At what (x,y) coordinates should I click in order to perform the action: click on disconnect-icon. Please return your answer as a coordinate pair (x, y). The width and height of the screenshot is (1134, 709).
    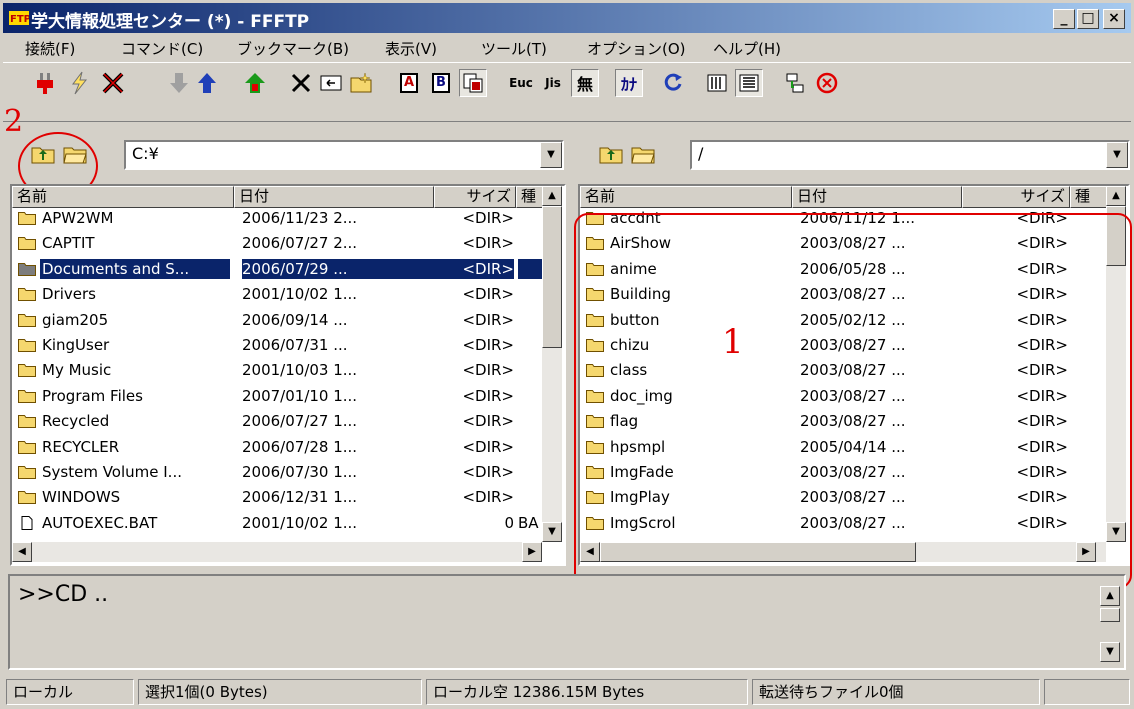
    Looking at the image, I should click on (113, 83).